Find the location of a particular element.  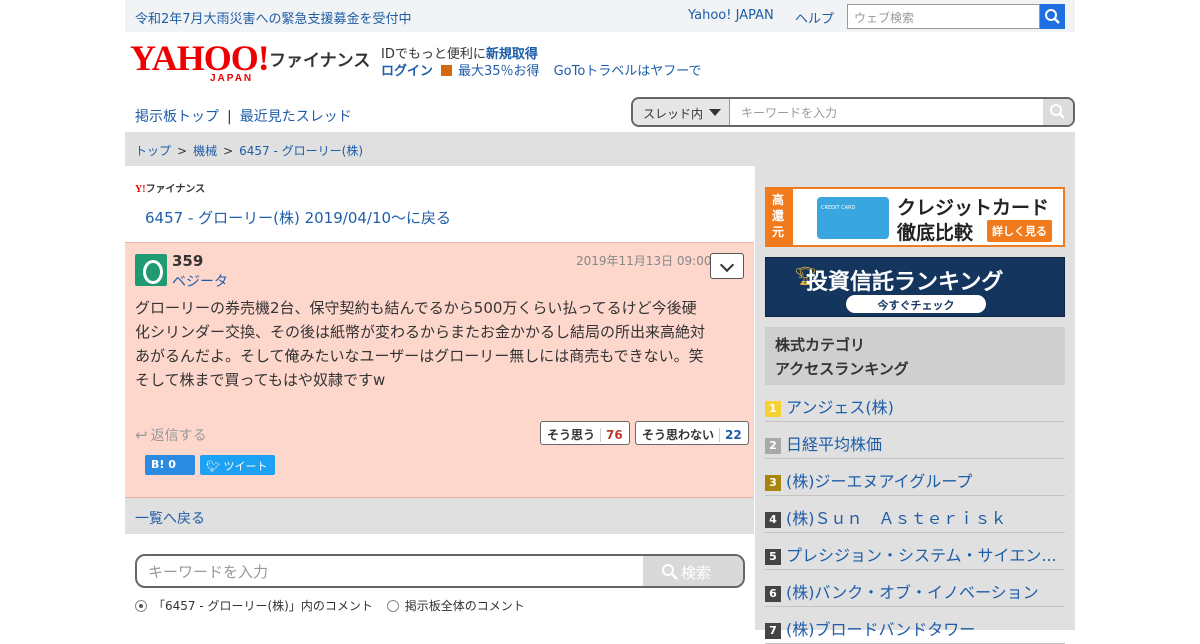

banner-title-1: クレジットカード is located at coordinates (973, 208).